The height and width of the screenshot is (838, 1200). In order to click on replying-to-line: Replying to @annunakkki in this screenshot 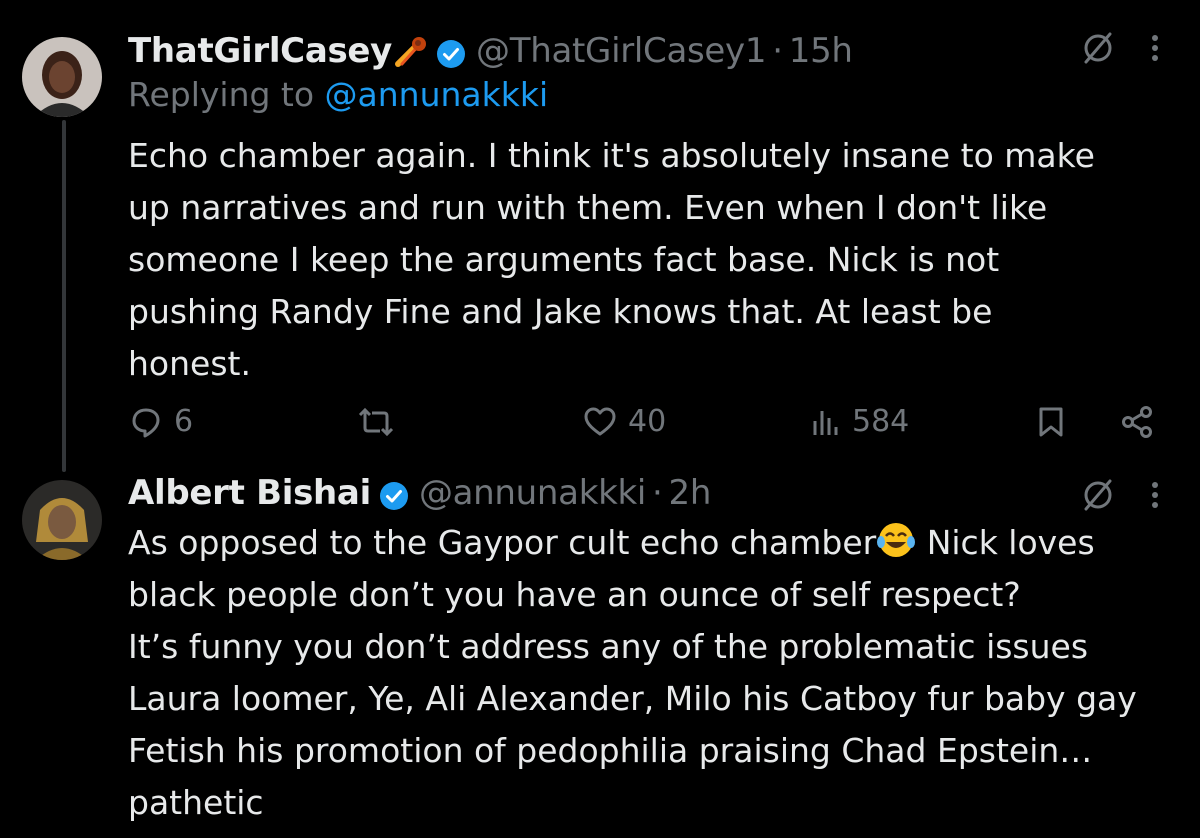, I will do `click(338, 94)`.